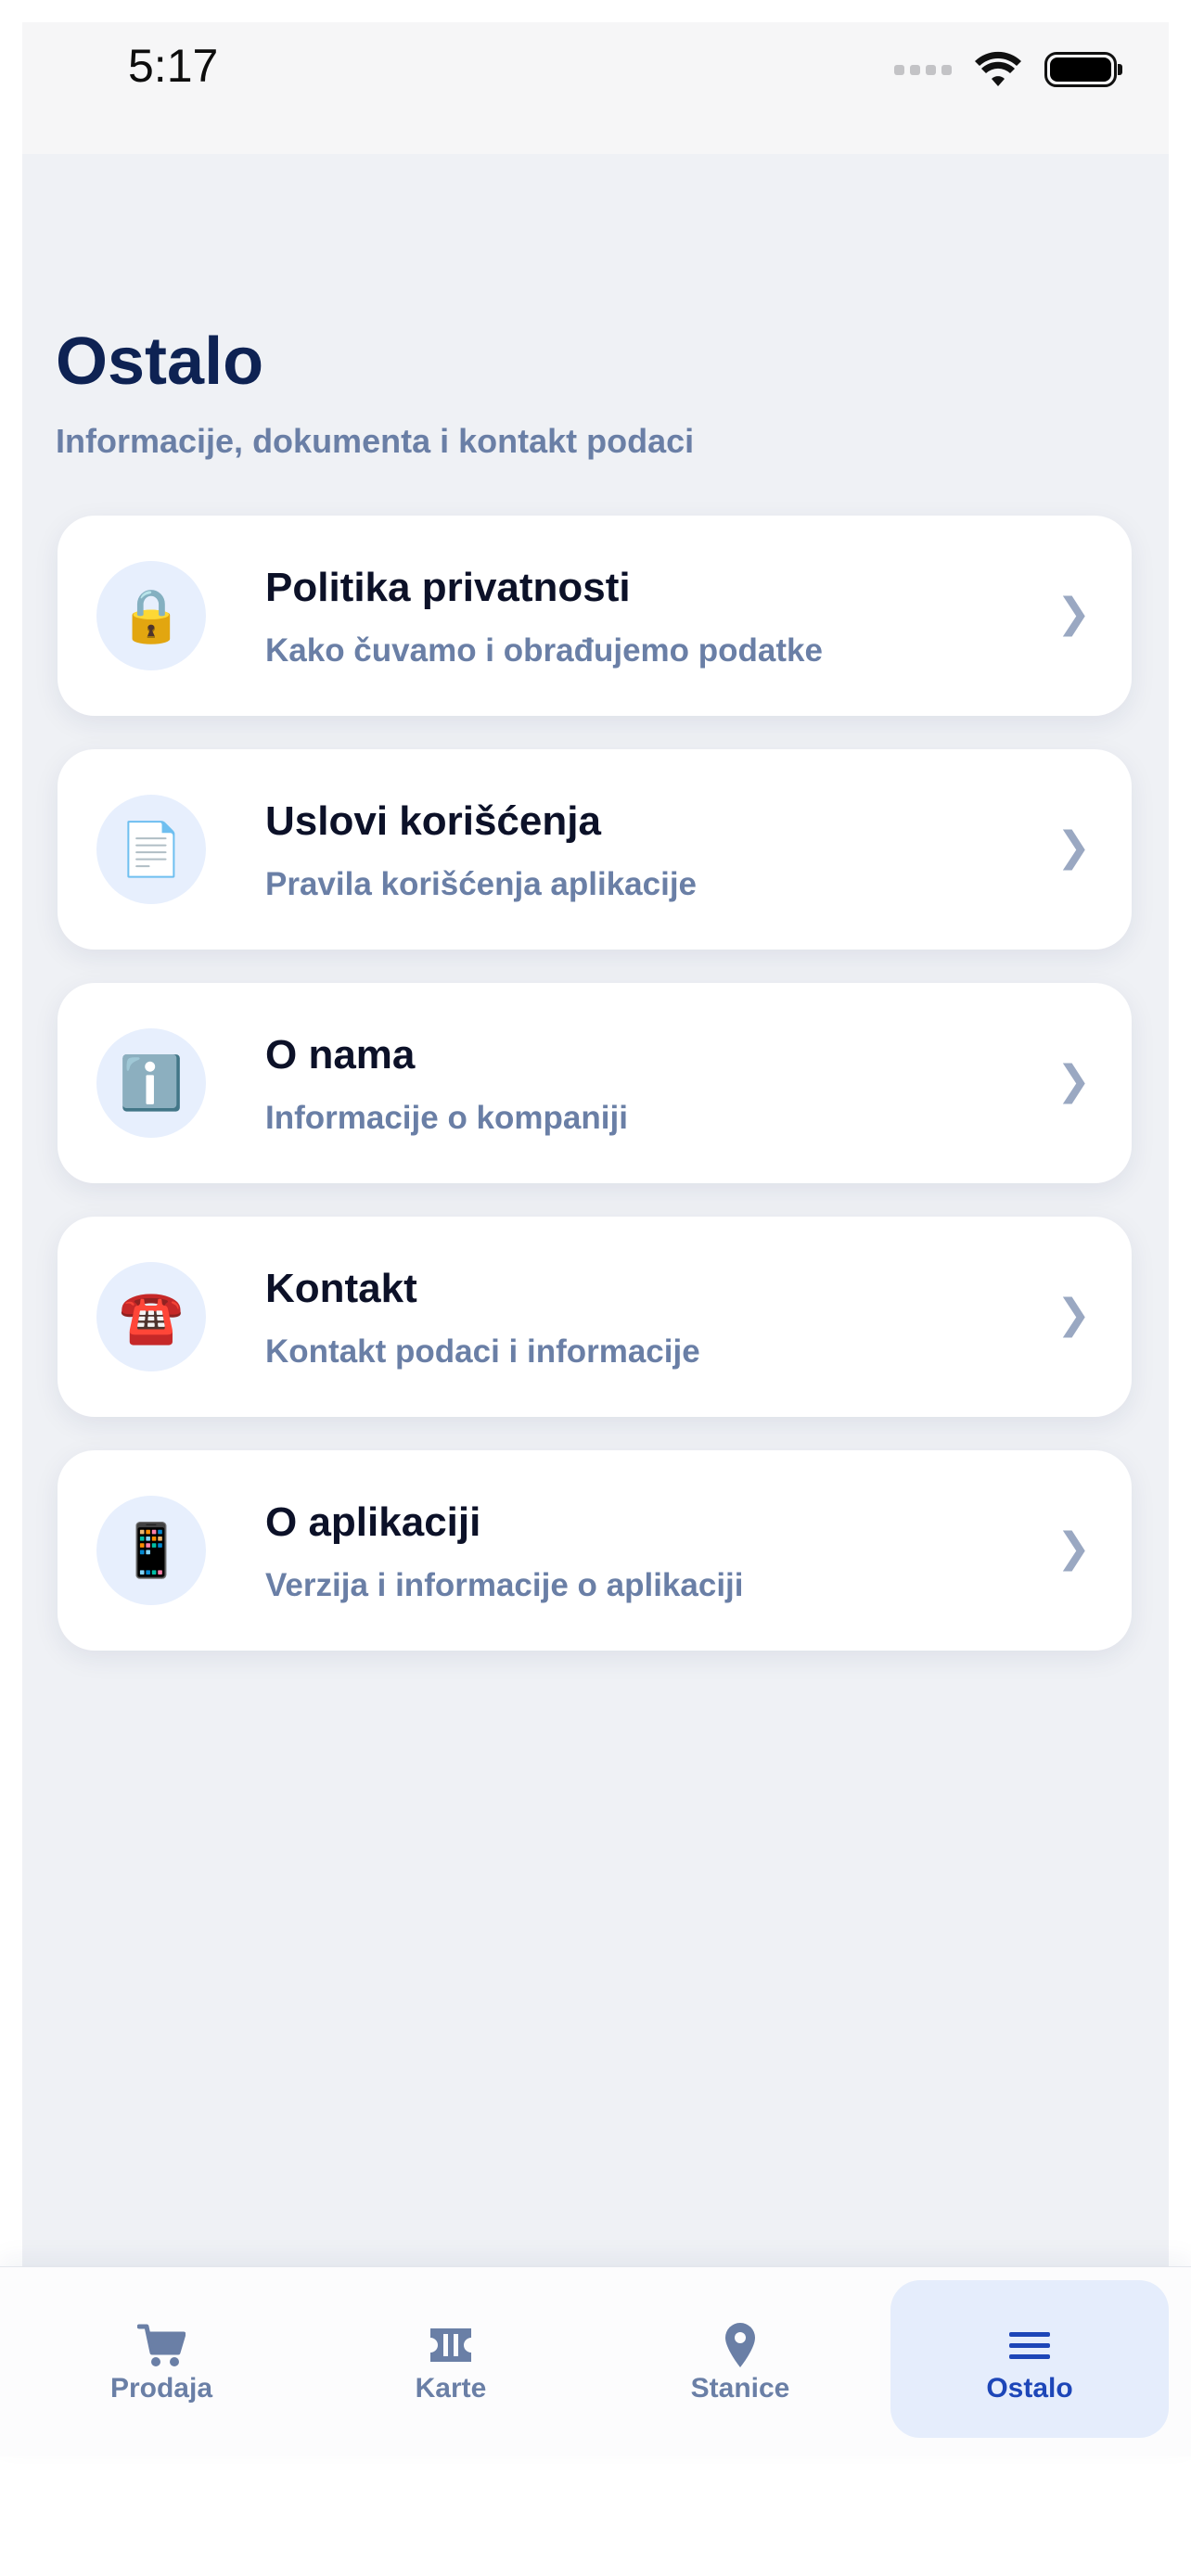 The width and height of the screenshot is (1191, 2576). Describe the element at coordinates (1030, 2345) in the screenshot. I see `menu-icon` at that location.